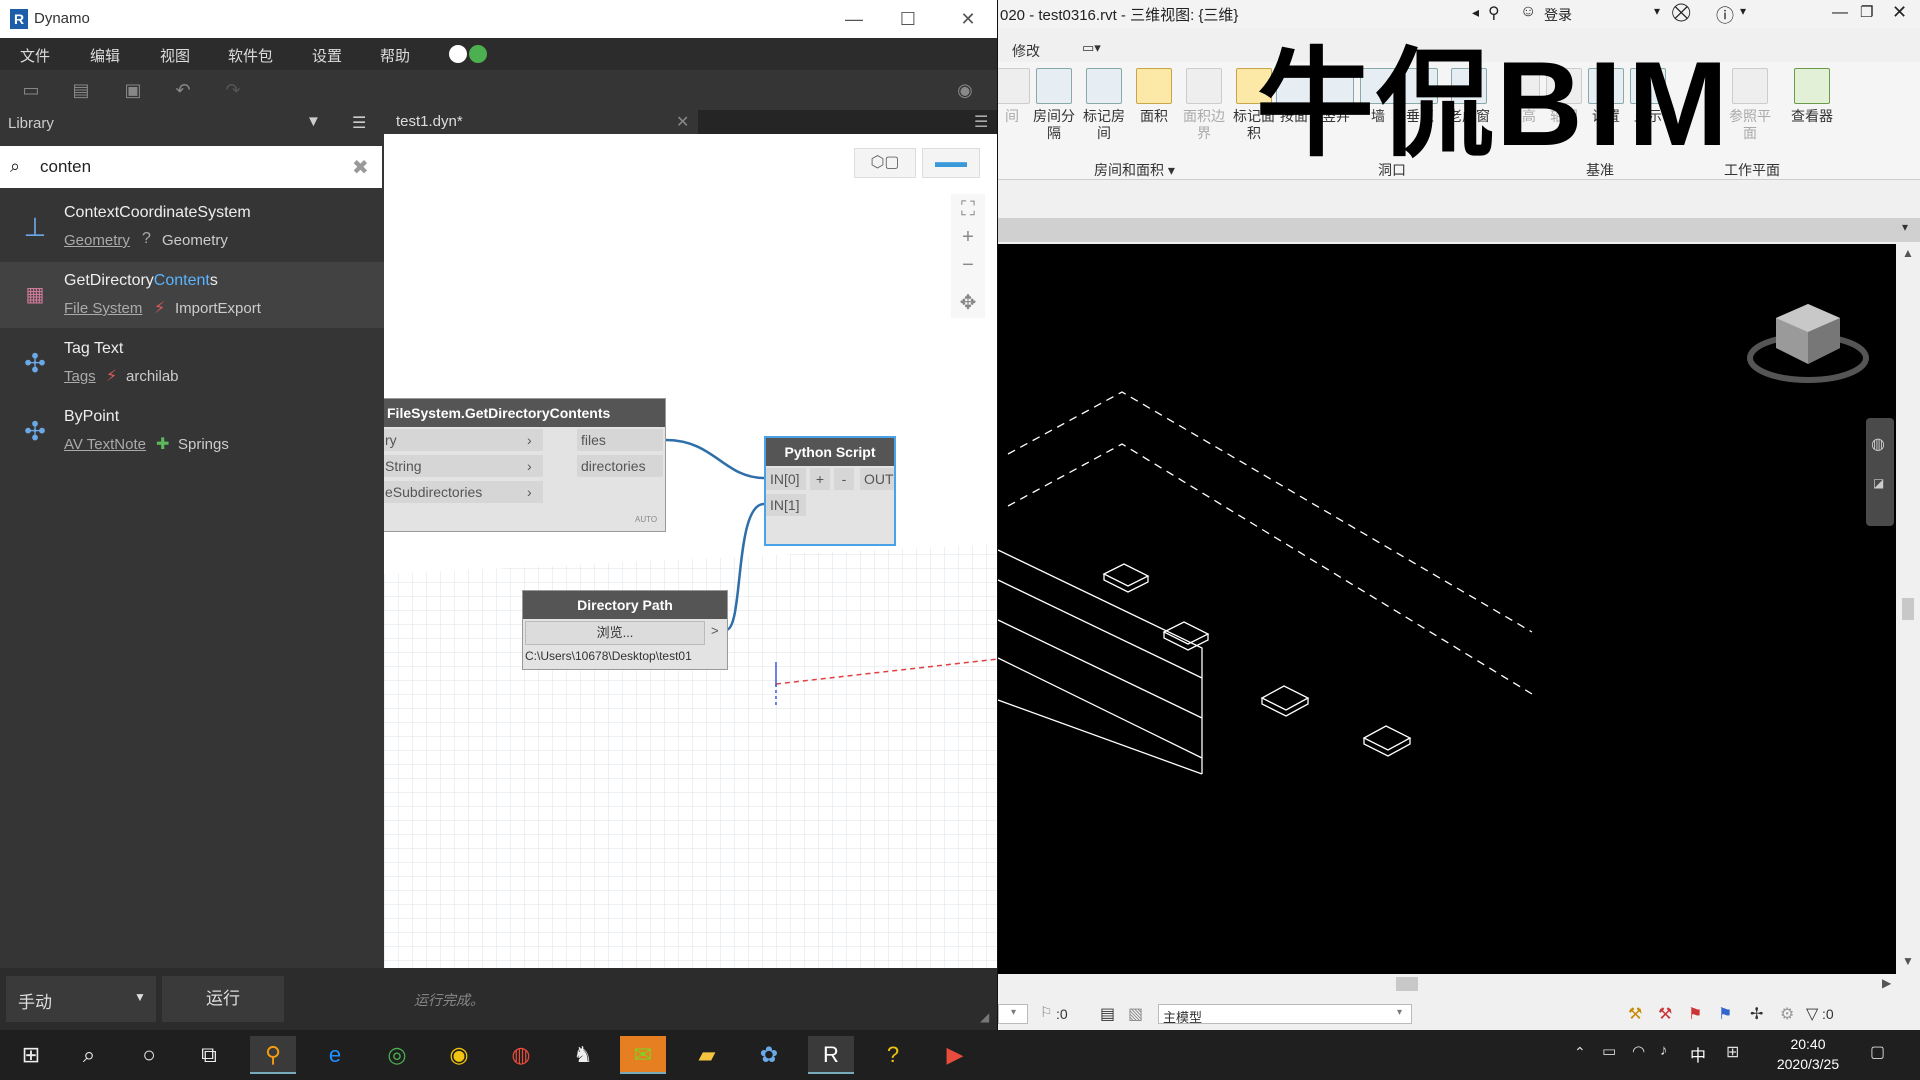 The height and width of the screenshot is (1080, 1920). I want to click on open-file-icon: ▤, so click(81, 90).